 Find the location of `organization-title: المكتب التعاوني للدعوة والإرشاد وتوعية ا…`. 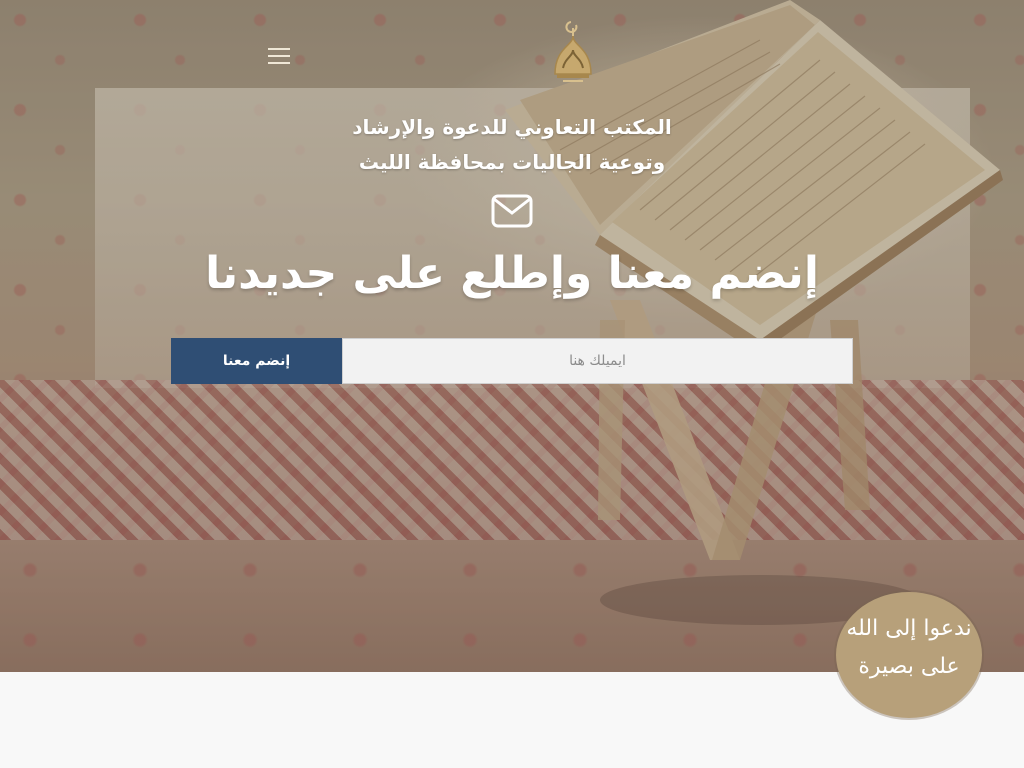

organization-title: المكتب التعاوني للدعوة والإرشاد وتوعية ا… is located at coordinates (512, 145).